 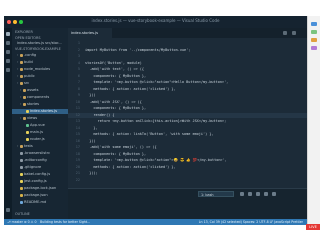 What do you see at coordinates (258, 194) in the screenshot?
I see `trash-icon` at bounding box center [258, 194].